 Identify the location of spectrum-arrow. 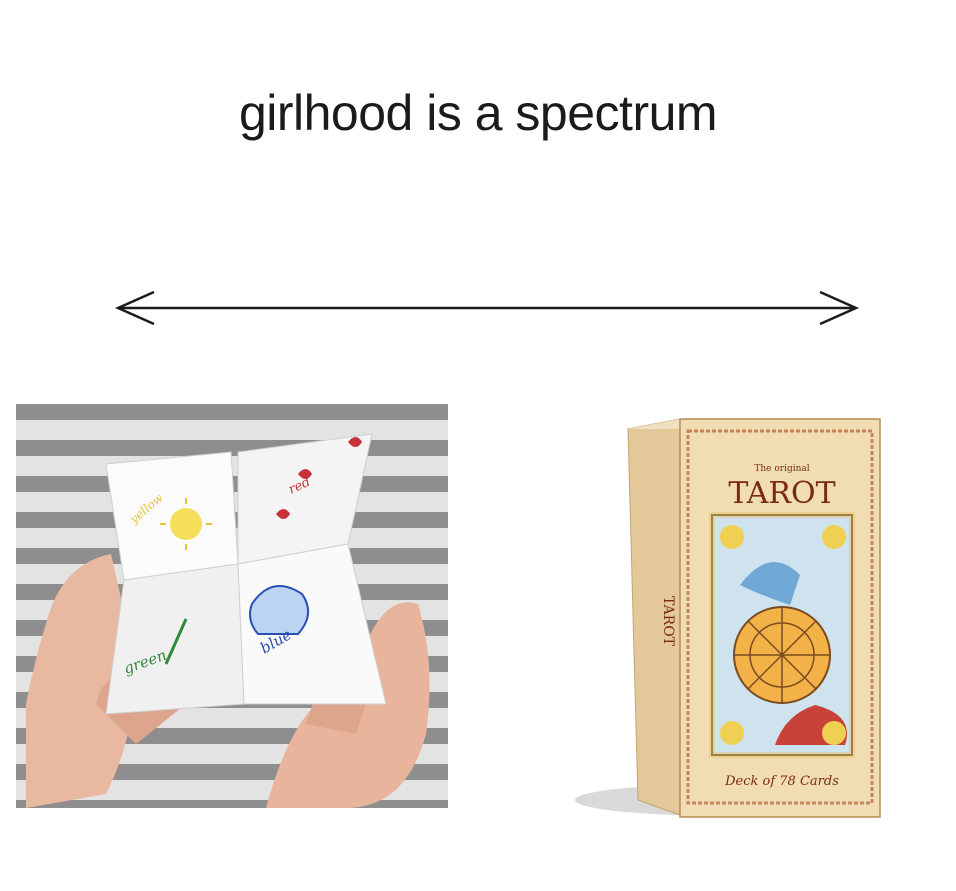
(487, 308).